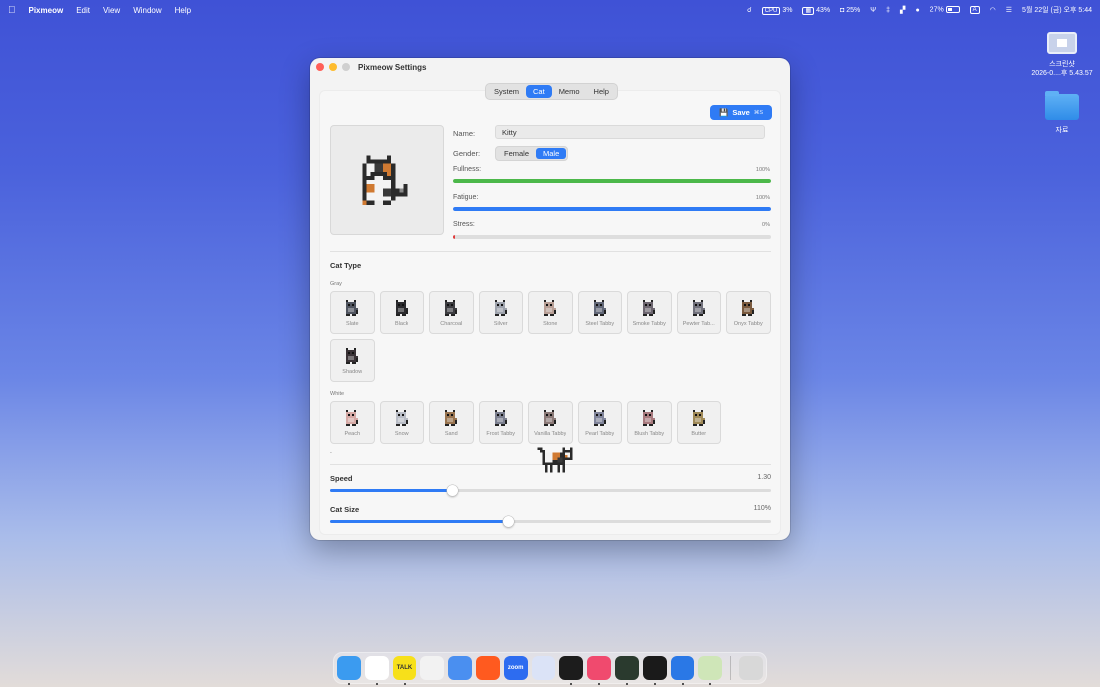  Describe the element at coordinates (764, 477) in the screenshot. I see `speed-value: 1.30` at that location.